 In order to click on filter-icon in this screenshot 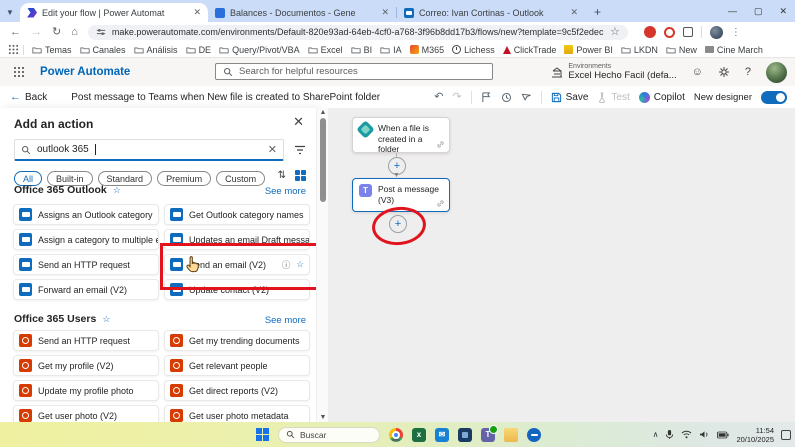, I will do `click(300, 150)`.